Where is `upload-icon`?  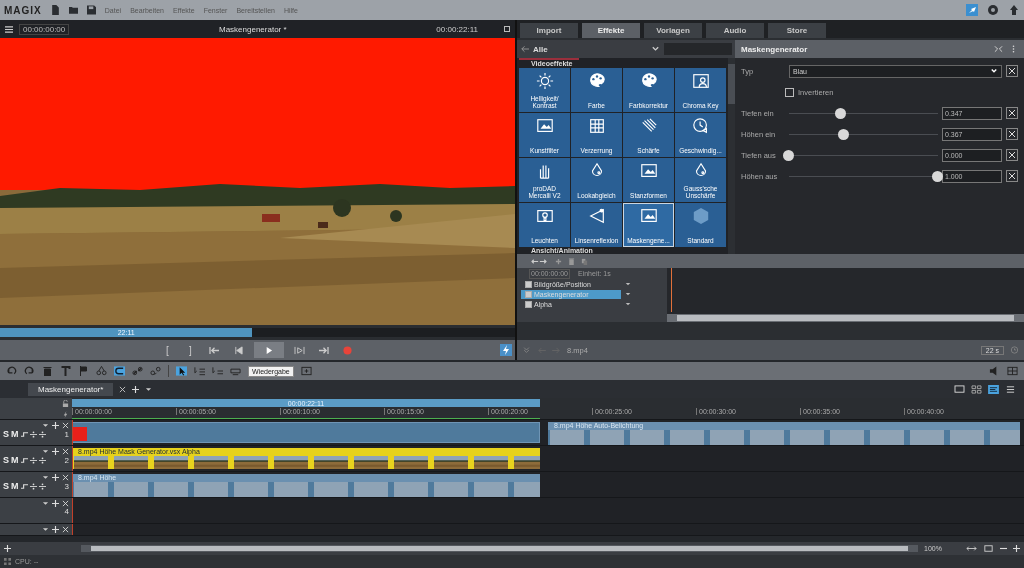
upload-icon is located at coordinates (1014, 10).